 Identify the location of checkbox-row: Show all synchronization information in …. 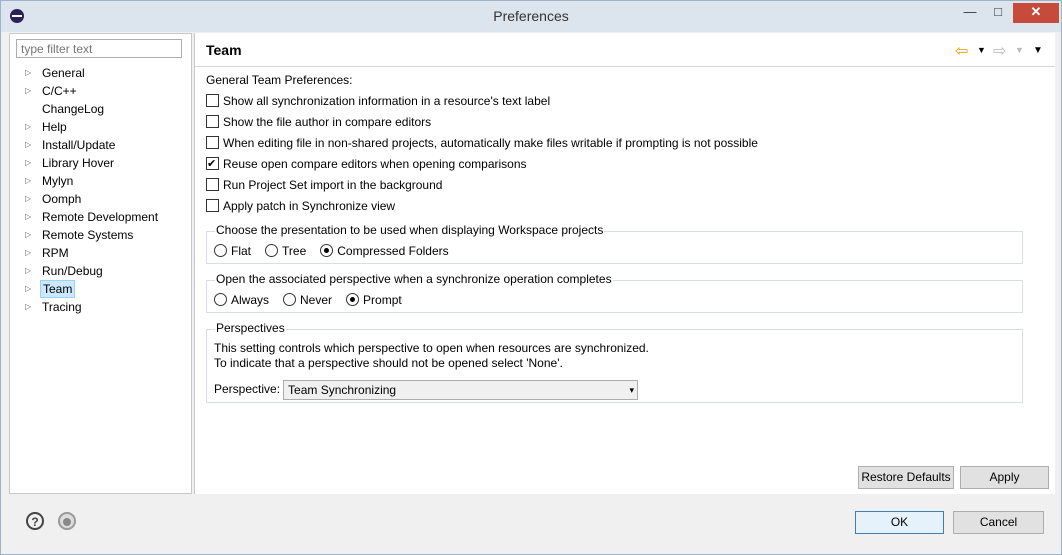
(378, 101).